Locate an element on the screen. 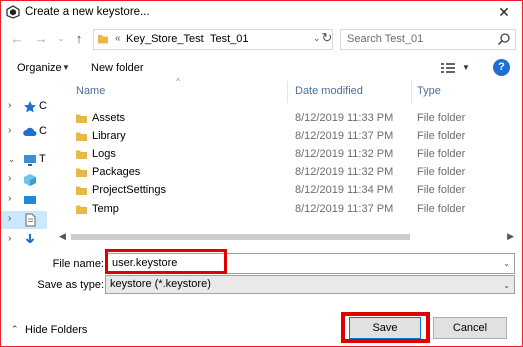 The image size is (523, 347). collapse-chevron-icon: ⌄ is located at coordinates (11, 159).